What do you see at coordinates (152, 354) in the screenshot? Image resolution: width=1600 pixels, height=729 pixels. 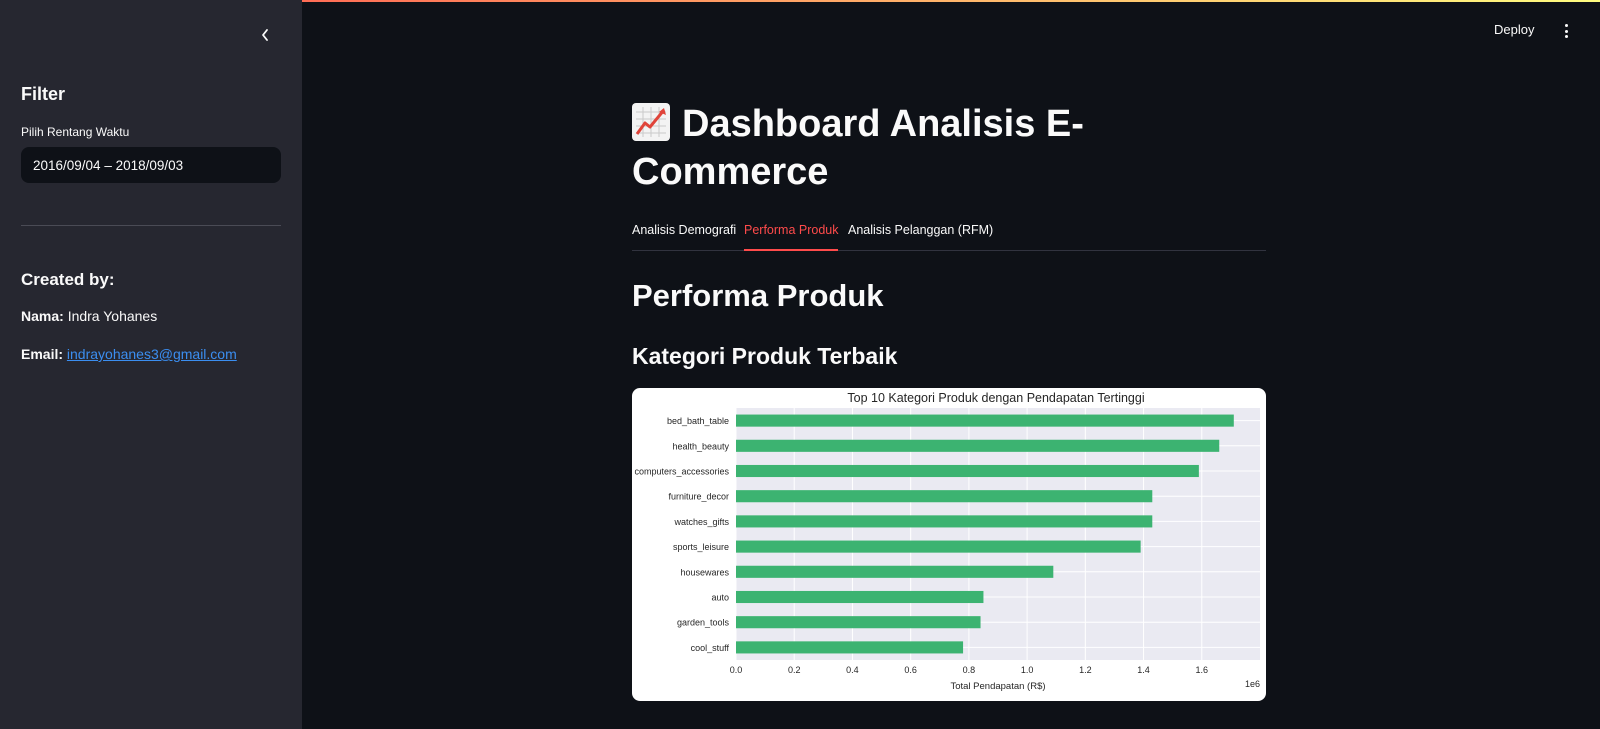 I see `email-link: indrayohanes3@gmail.com` at bounding box center [152, 354].